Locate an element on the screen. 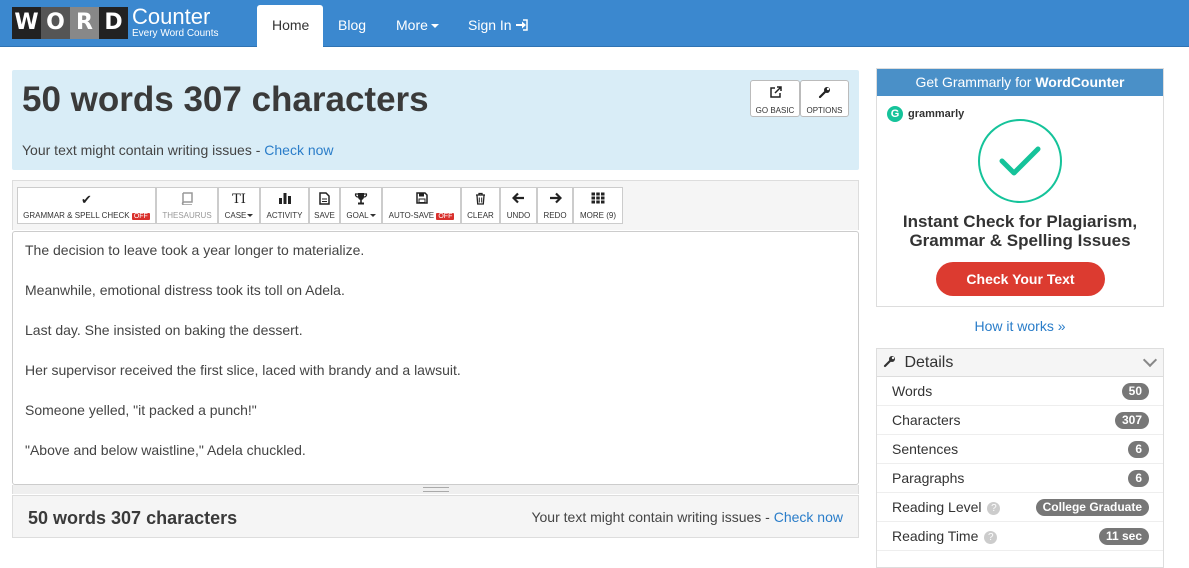 The width and height of the screenshot is (1189, 568). detail-value-badge: 11 sec is located at coordinates (1123, 536).